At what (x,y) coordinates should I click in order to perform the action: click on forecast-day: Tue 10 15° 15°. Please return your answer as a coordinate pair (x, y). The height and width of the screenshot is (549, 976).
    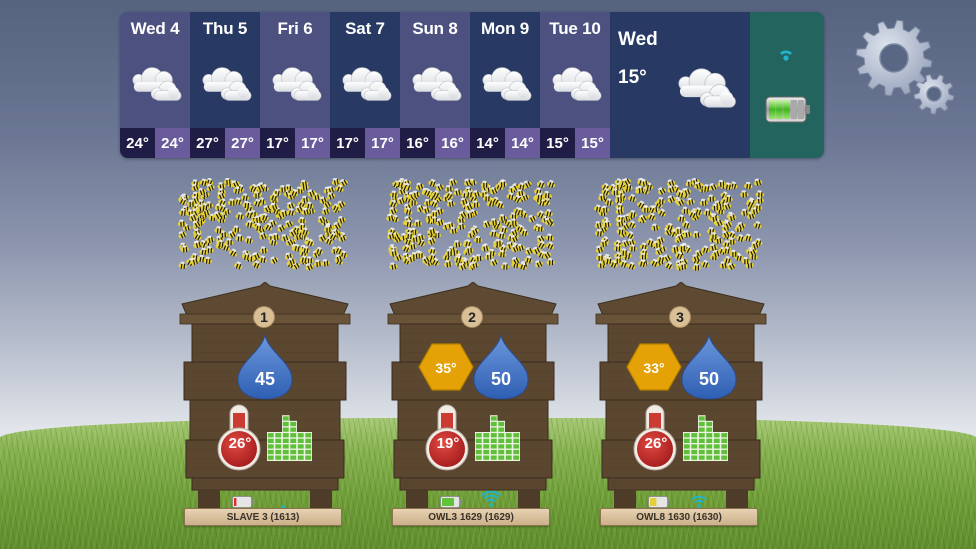
    Looking at the image, I should click on (575, 85).